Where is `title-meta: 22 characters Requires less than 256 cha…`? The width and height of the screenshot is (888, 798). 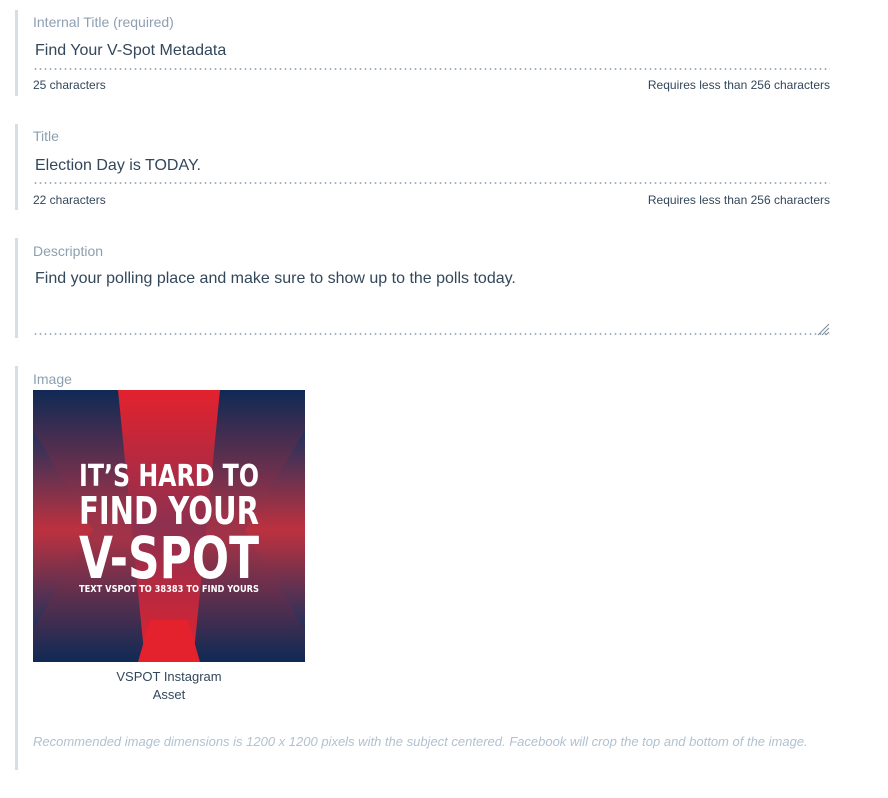
title-meta: 22 characters Requires less than 256 cha… is located at coordinates (431, 200).